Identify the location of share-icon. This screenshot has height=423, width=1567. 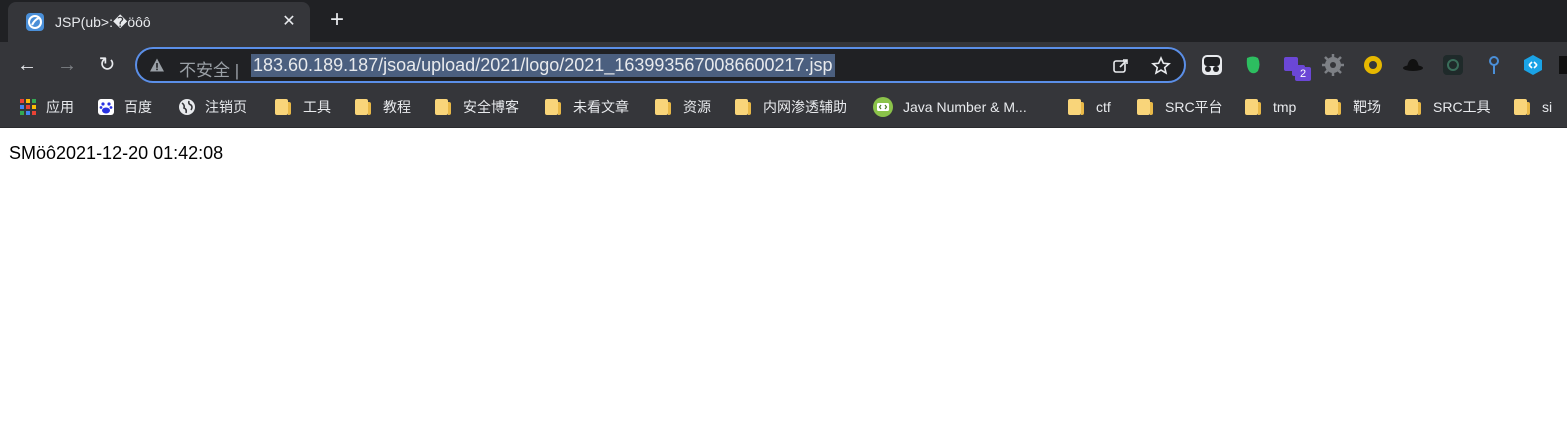
(1121, 66).